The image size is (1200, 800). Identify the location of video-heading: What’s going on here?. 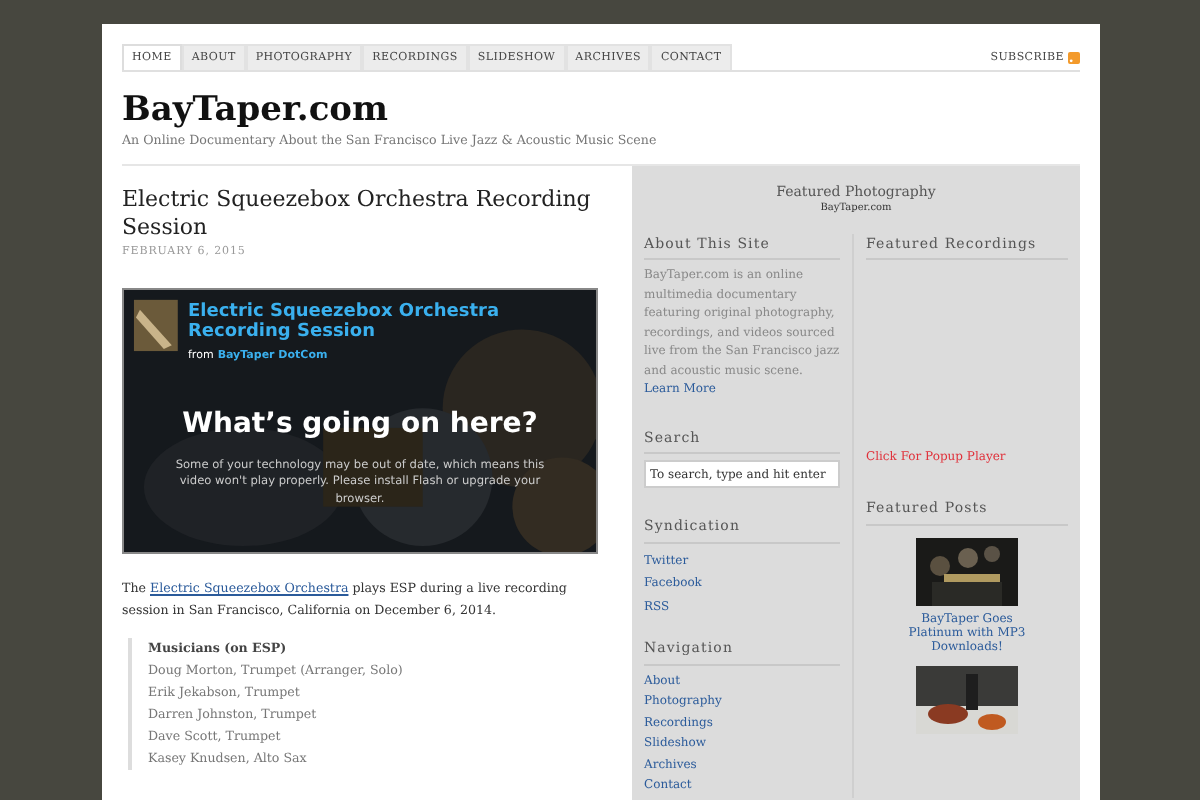
(360, 424).